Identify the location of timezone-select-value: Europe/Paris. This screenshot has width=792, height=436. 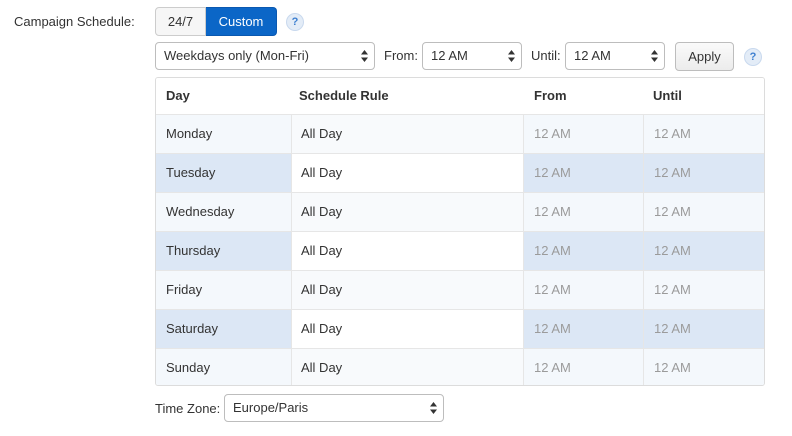
(271, 407).